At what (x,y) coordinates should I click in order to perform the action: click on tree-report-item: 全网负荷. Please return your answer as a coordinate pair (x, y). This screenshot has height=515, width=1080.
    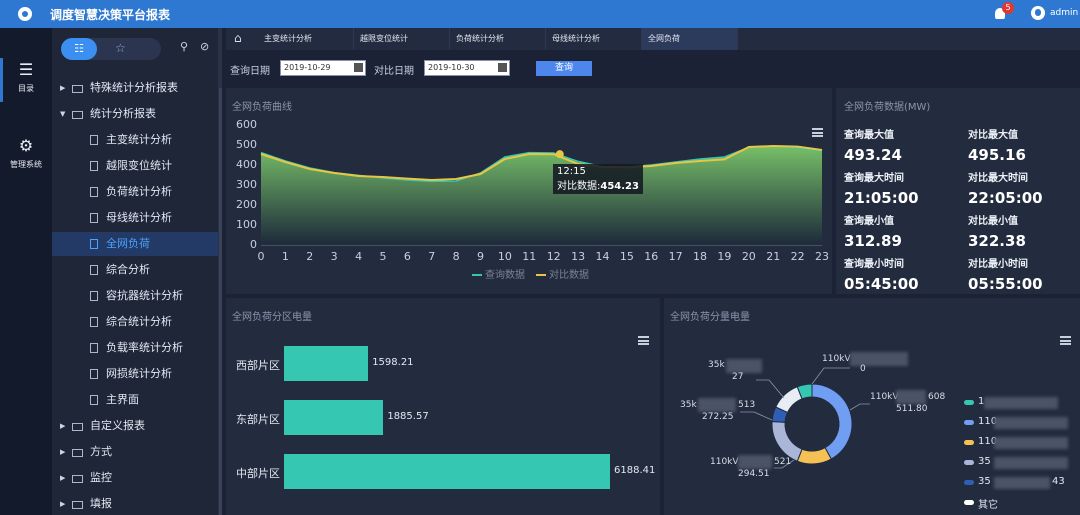
    Looking at the image, I should click on (135, 244).